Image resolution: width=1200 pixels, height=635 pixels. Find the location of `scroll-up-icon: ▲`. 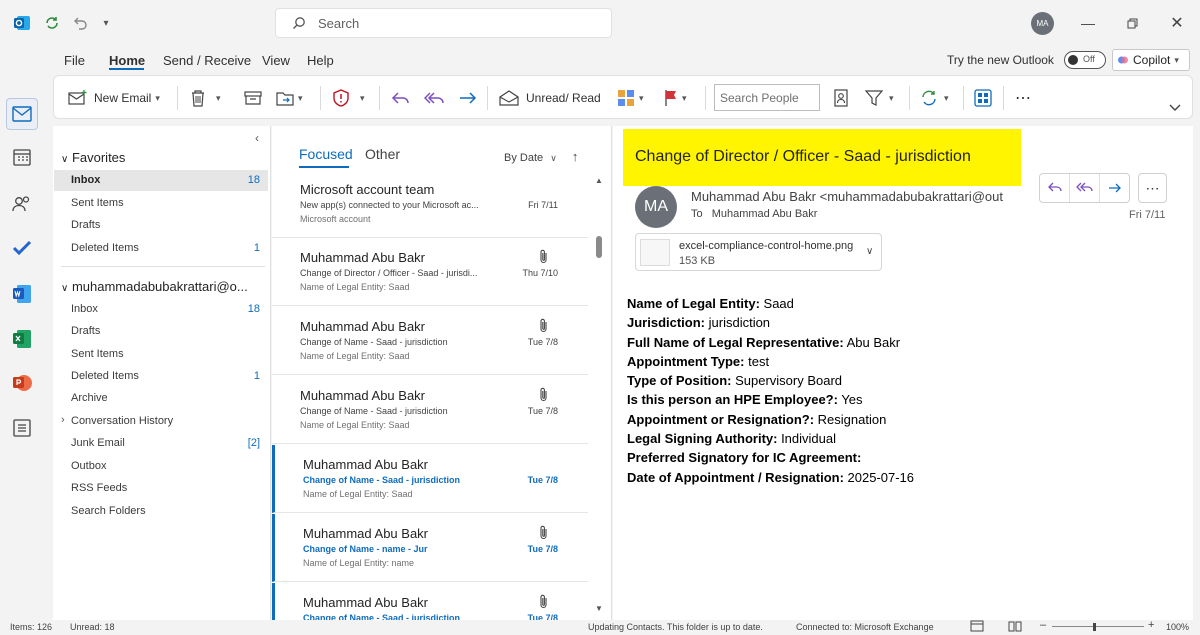

scroll-up-icon: ▲ is located at coordinates (599, 180).